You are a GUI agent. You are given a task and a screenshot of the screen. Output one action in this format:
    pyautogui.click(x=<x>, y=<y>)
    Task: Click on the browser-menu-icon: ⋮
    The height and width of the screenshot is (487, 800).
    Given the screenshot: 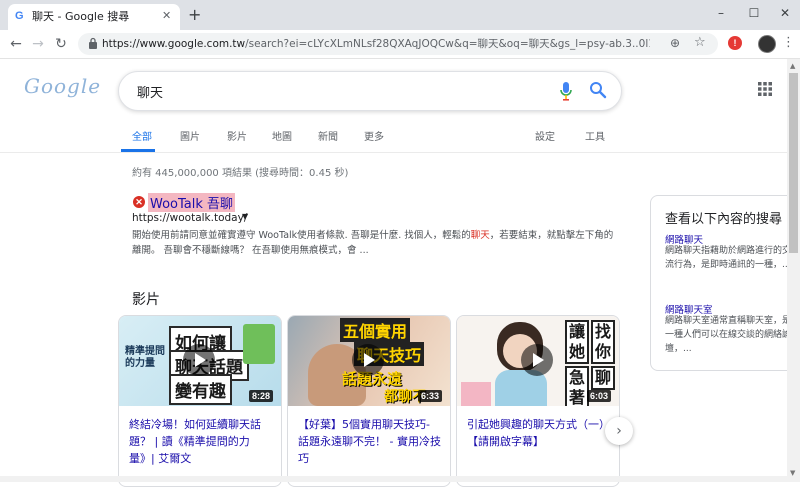 What is the action you would take?
    pyautogui.click(x=788, y=43)
    